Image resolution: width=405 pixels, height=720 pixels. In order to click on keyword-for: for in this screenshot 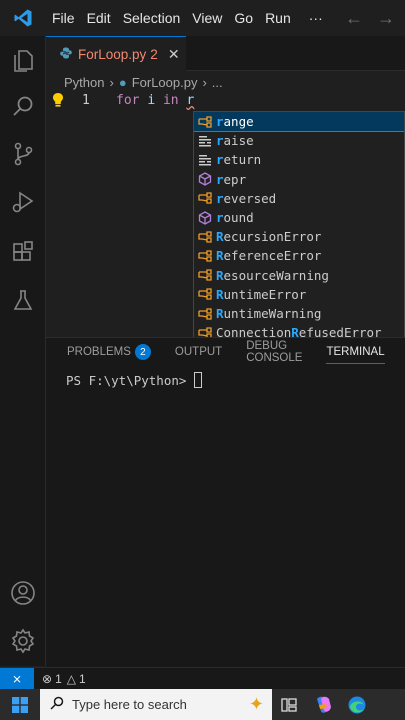, I will do `click(128, 100)`.